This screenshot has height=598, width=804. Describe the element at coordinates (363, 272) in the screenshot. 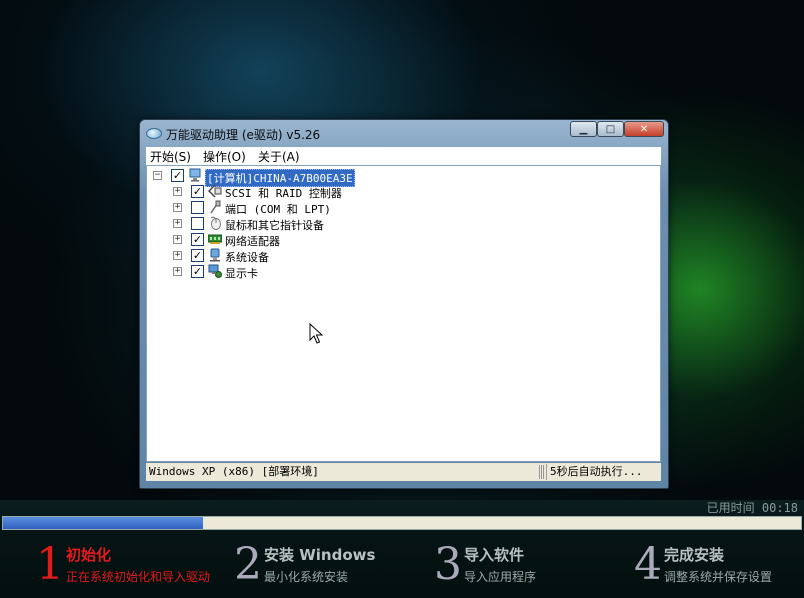

I see `tree-row-display: + ✓ 显示卡` at that location.